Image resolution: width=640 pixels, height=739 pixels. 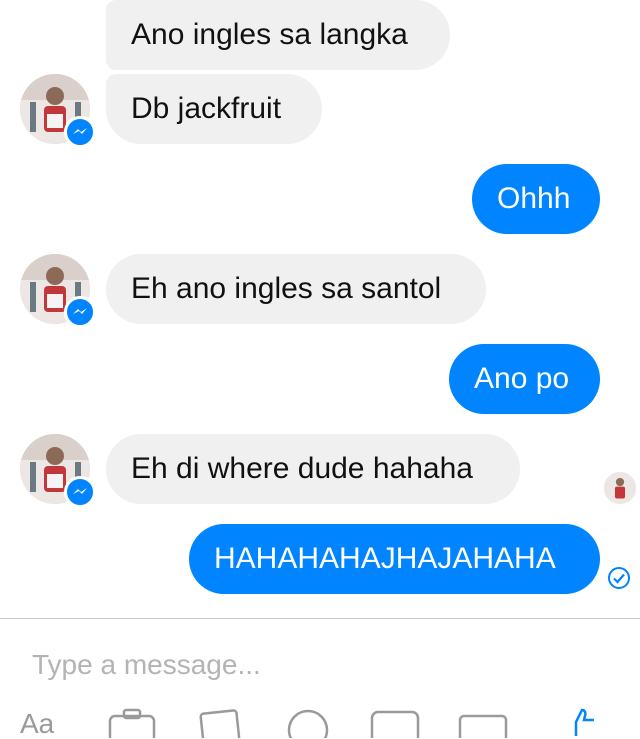 I want to click on camera-icon, so click(x=132, y=723).